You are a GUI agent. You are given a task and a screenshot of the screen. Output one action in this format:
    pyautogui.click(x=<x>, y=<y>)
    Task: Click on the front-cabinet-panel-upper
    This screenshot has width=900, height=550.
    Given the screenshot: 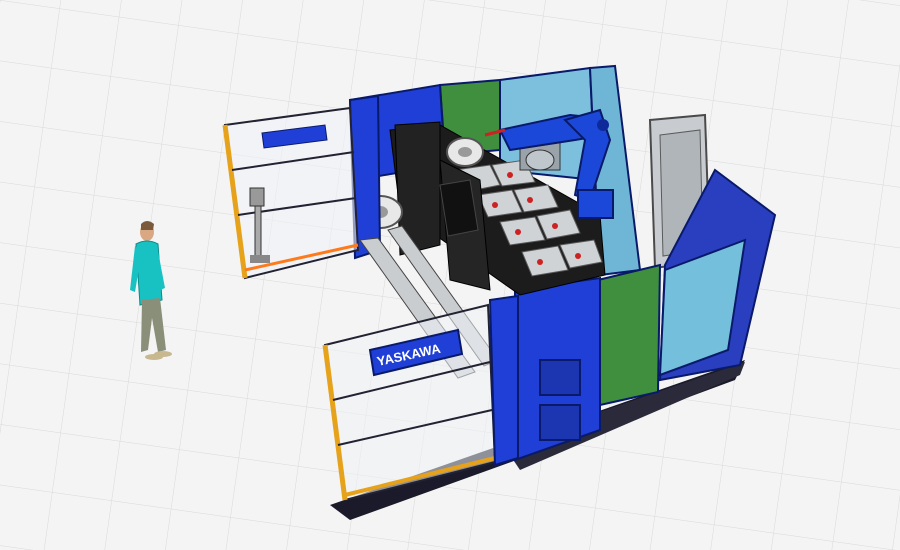 What is the action you would take?
    pyautogui.click(x=560, y=377)
    